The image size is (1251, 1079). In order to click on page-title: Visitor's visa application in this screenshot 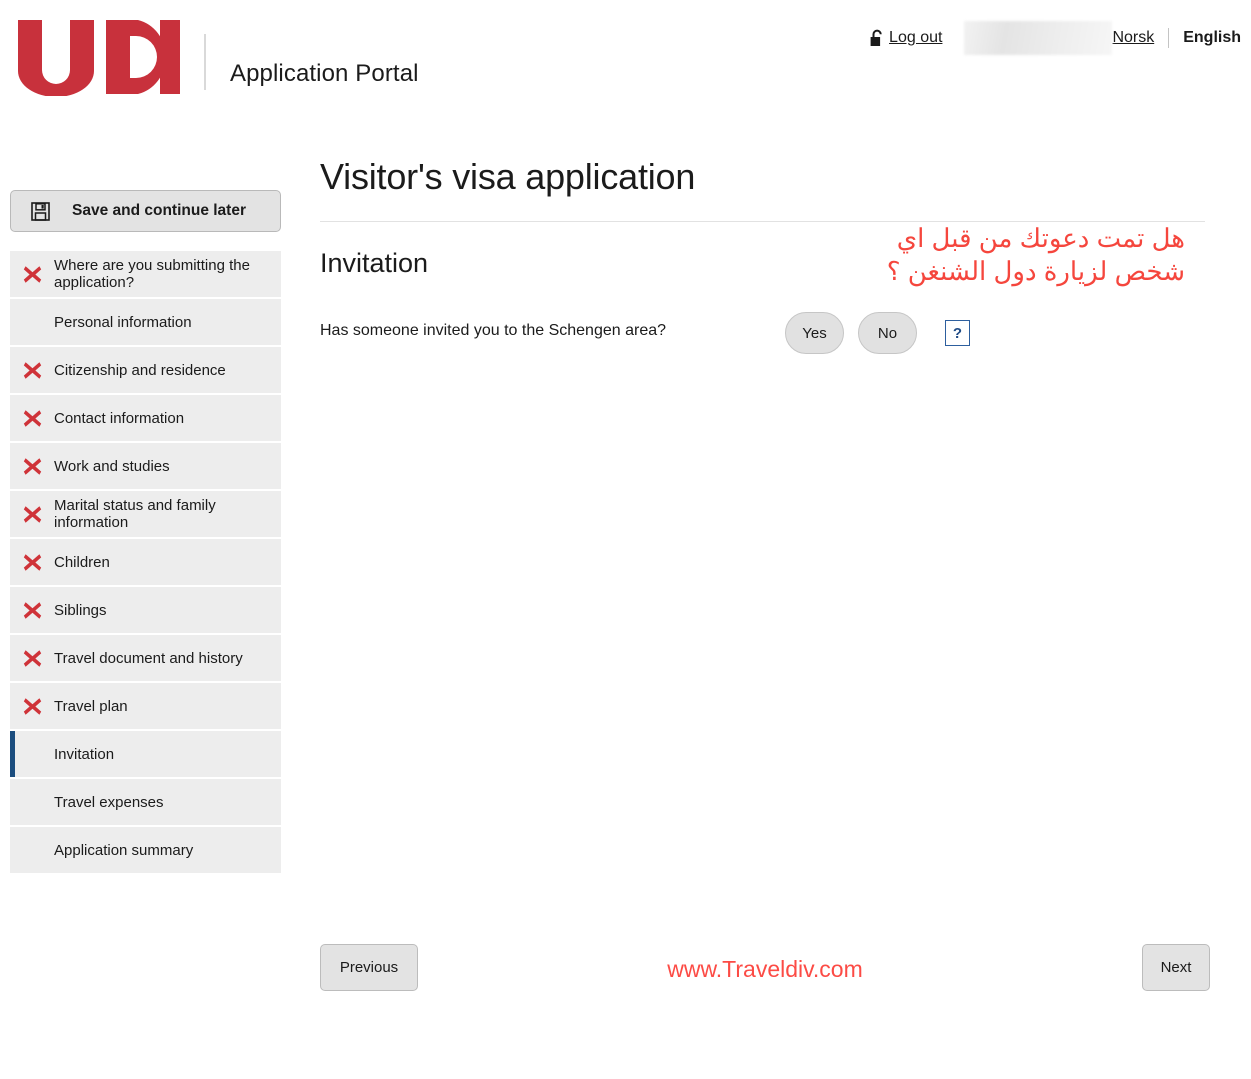, I will do `click(508, 176)`.